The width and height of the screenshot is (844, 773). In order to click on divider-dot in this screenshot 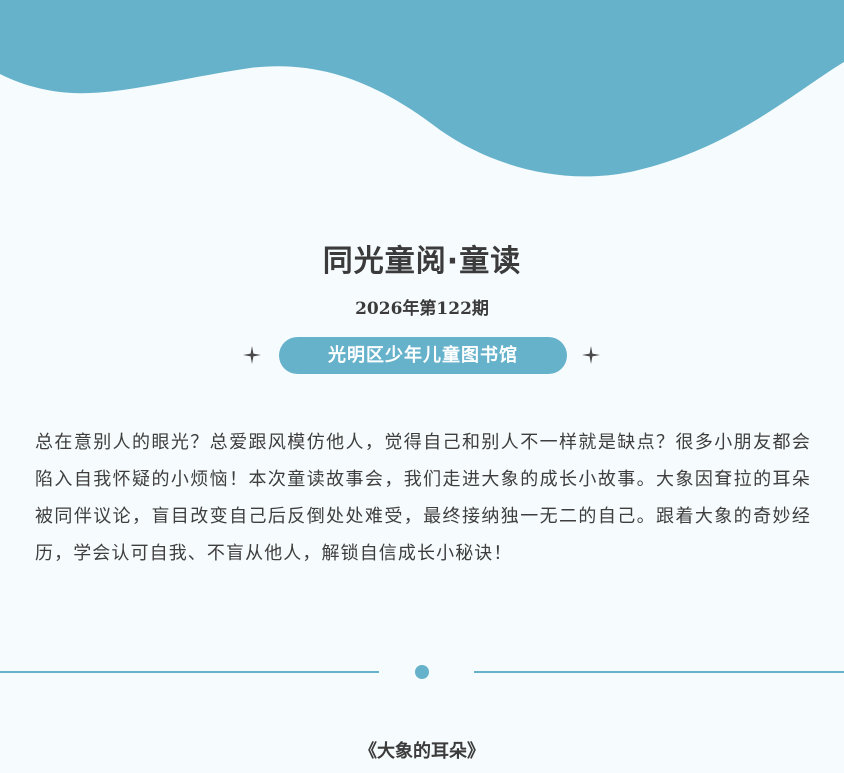, I will do `click(422, 672)`.